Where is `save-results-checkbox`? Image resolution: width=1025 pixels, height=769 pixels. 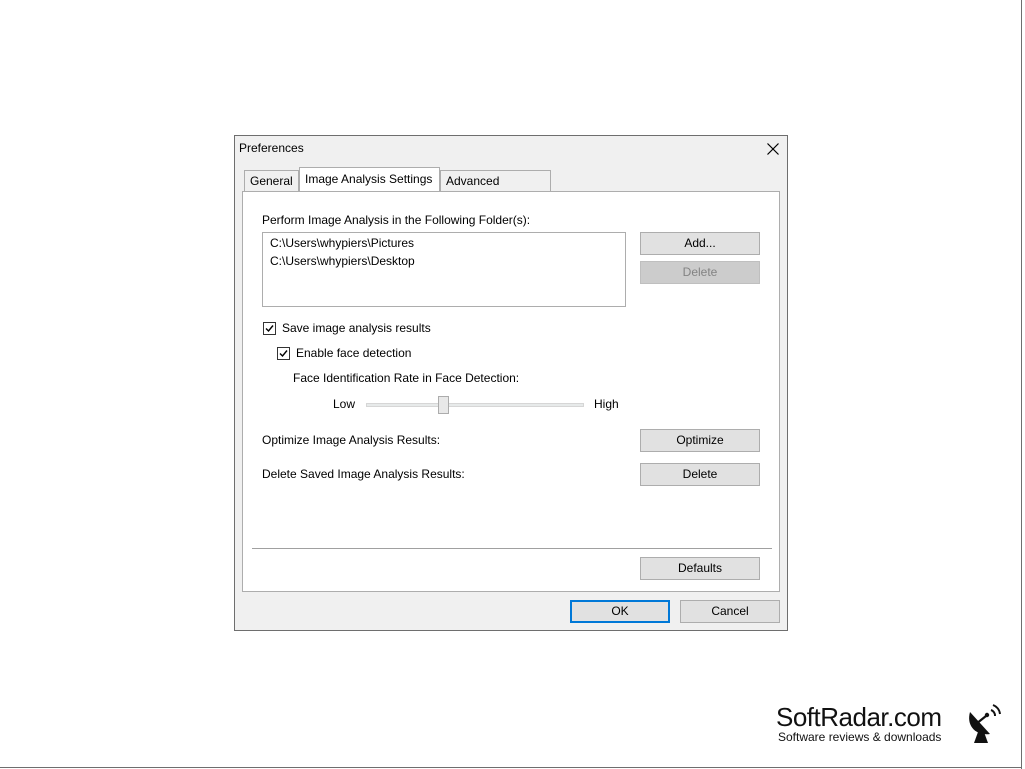
save-results-checkbox is located at coordinates (269, 328).